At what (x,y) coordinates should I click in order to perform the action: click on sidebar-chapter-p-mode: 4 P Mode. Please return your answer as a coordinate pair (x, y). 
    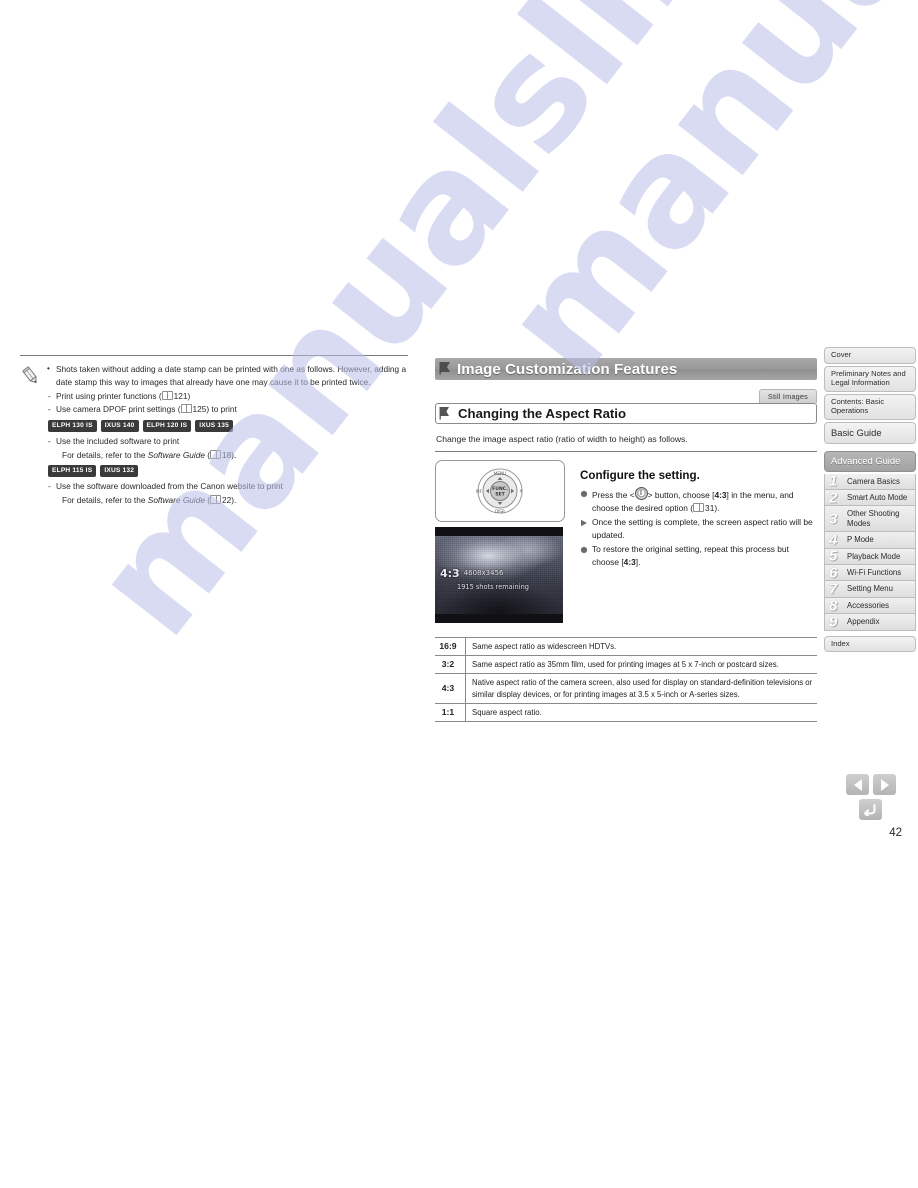
    Looking at the image, I should click on (870, 540).